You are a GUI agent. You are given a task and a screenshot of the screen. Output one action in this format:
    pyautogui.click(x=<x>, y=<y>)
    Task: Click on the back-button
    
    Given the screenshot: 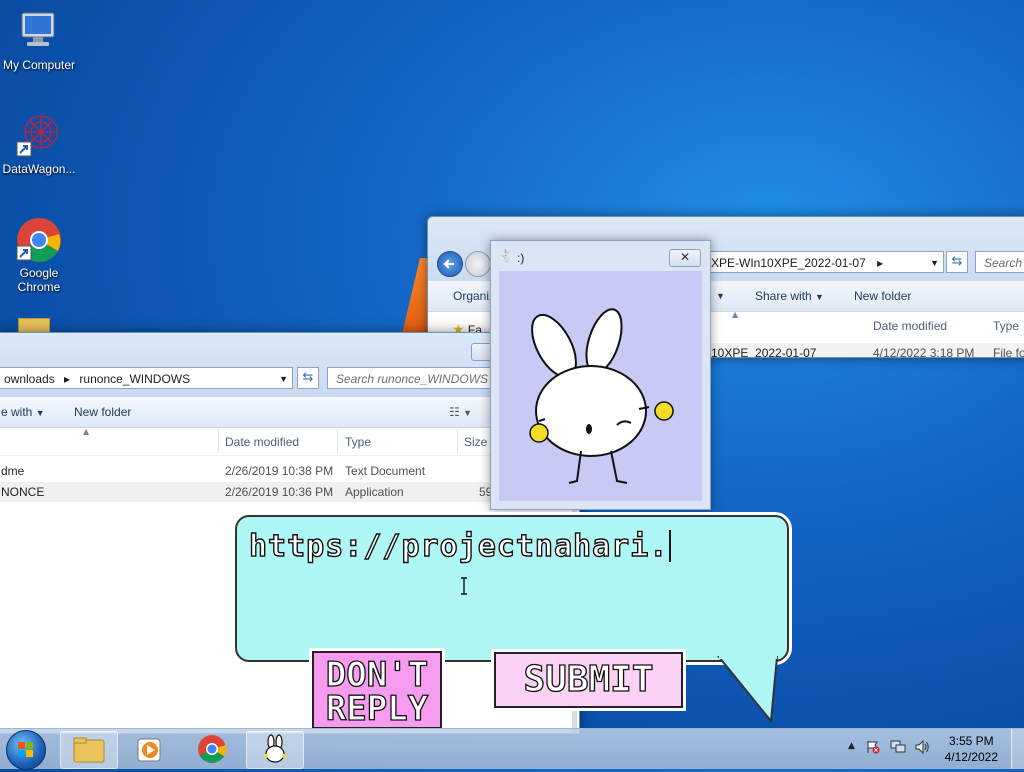 What is the action you would take?
    pyautogui.click(x=450, y=264)
    